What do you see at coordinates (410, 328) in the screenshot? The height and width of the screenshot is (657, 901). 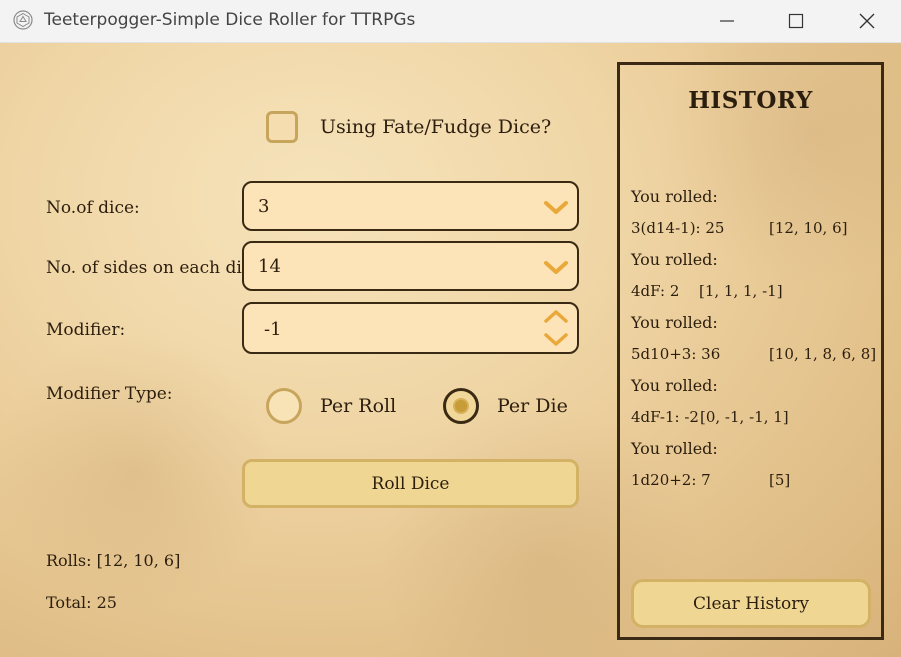 I see `modifier-spinbox: -1` at bounding box center [410, 328].